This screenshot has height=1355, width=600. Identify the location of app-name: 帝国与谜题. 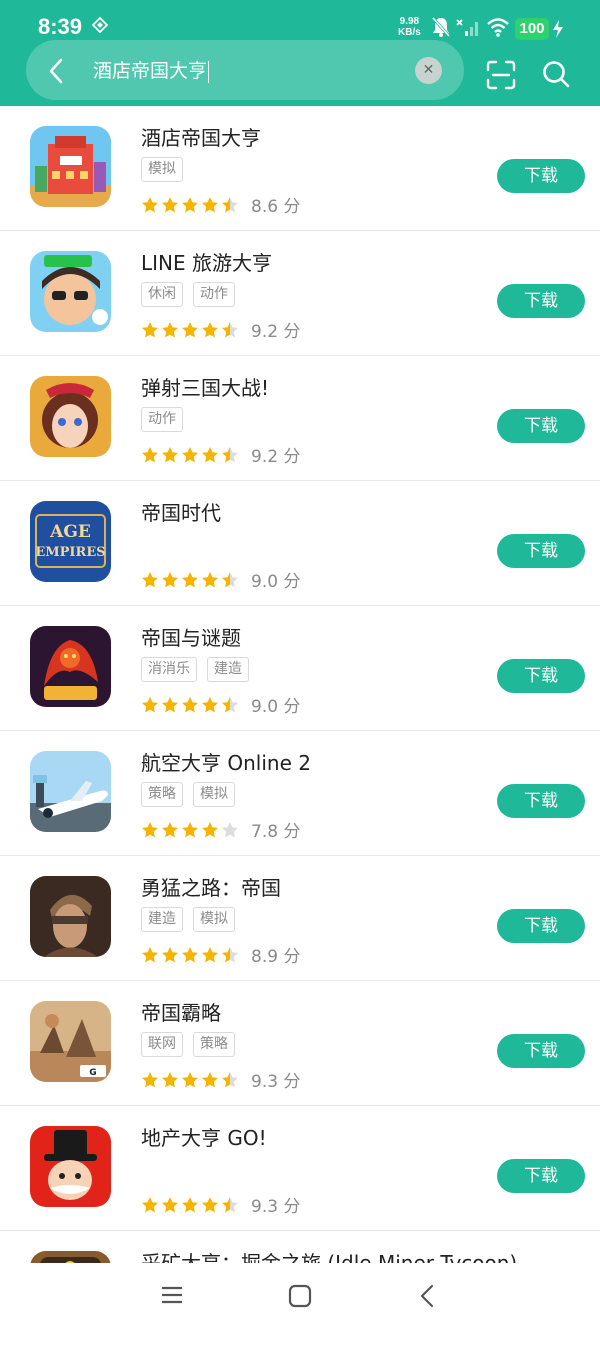
(191, 638).